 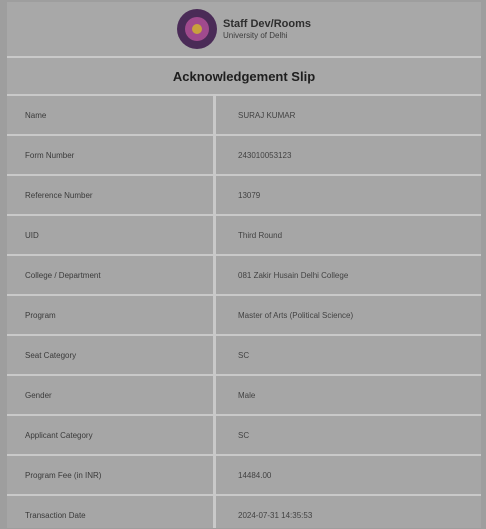 What do you see at coordinates (267, 24) in the screenshot?
I see `brand-name: Staff Dev/Rooms` at bounding box center [267, 24].